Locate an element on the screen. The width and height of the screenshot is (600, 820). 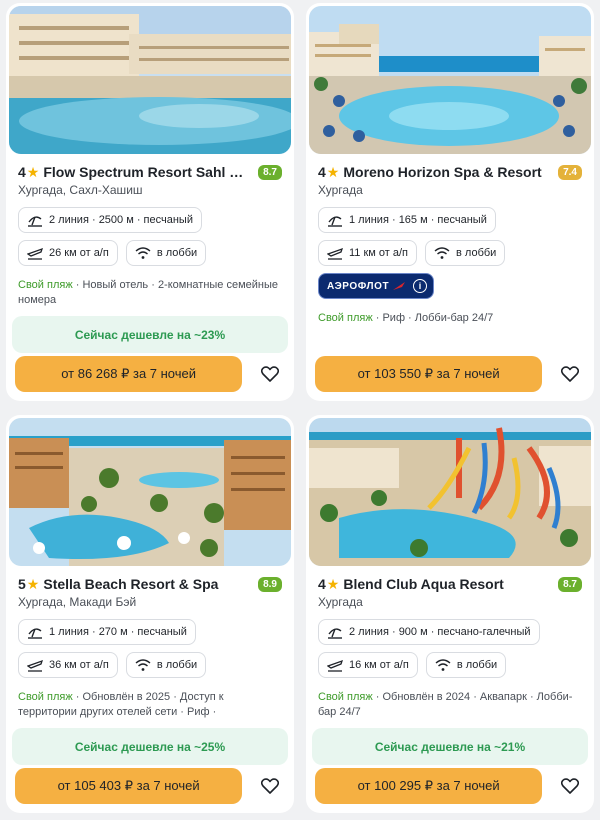
hotel-name: Blend Club Aqua Resort is located at coordinates (447, 584).